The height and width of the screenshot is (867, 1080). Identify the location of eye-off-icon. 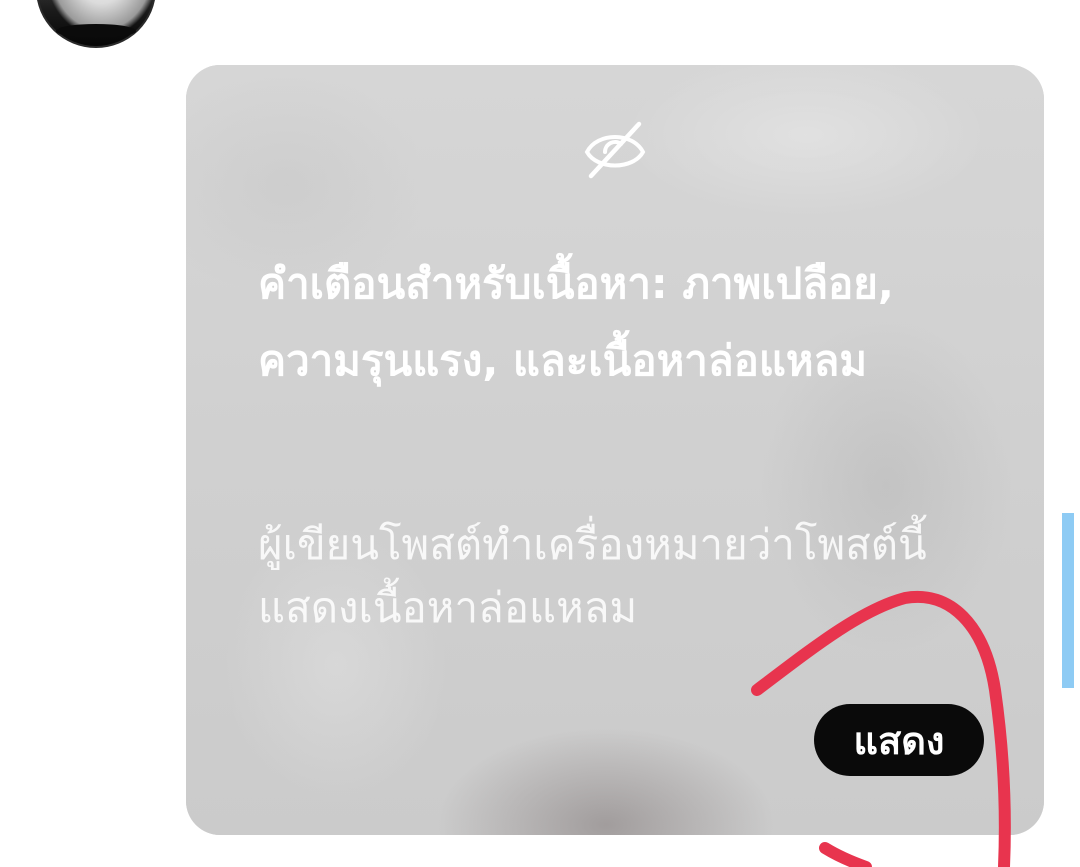
(615, 150).